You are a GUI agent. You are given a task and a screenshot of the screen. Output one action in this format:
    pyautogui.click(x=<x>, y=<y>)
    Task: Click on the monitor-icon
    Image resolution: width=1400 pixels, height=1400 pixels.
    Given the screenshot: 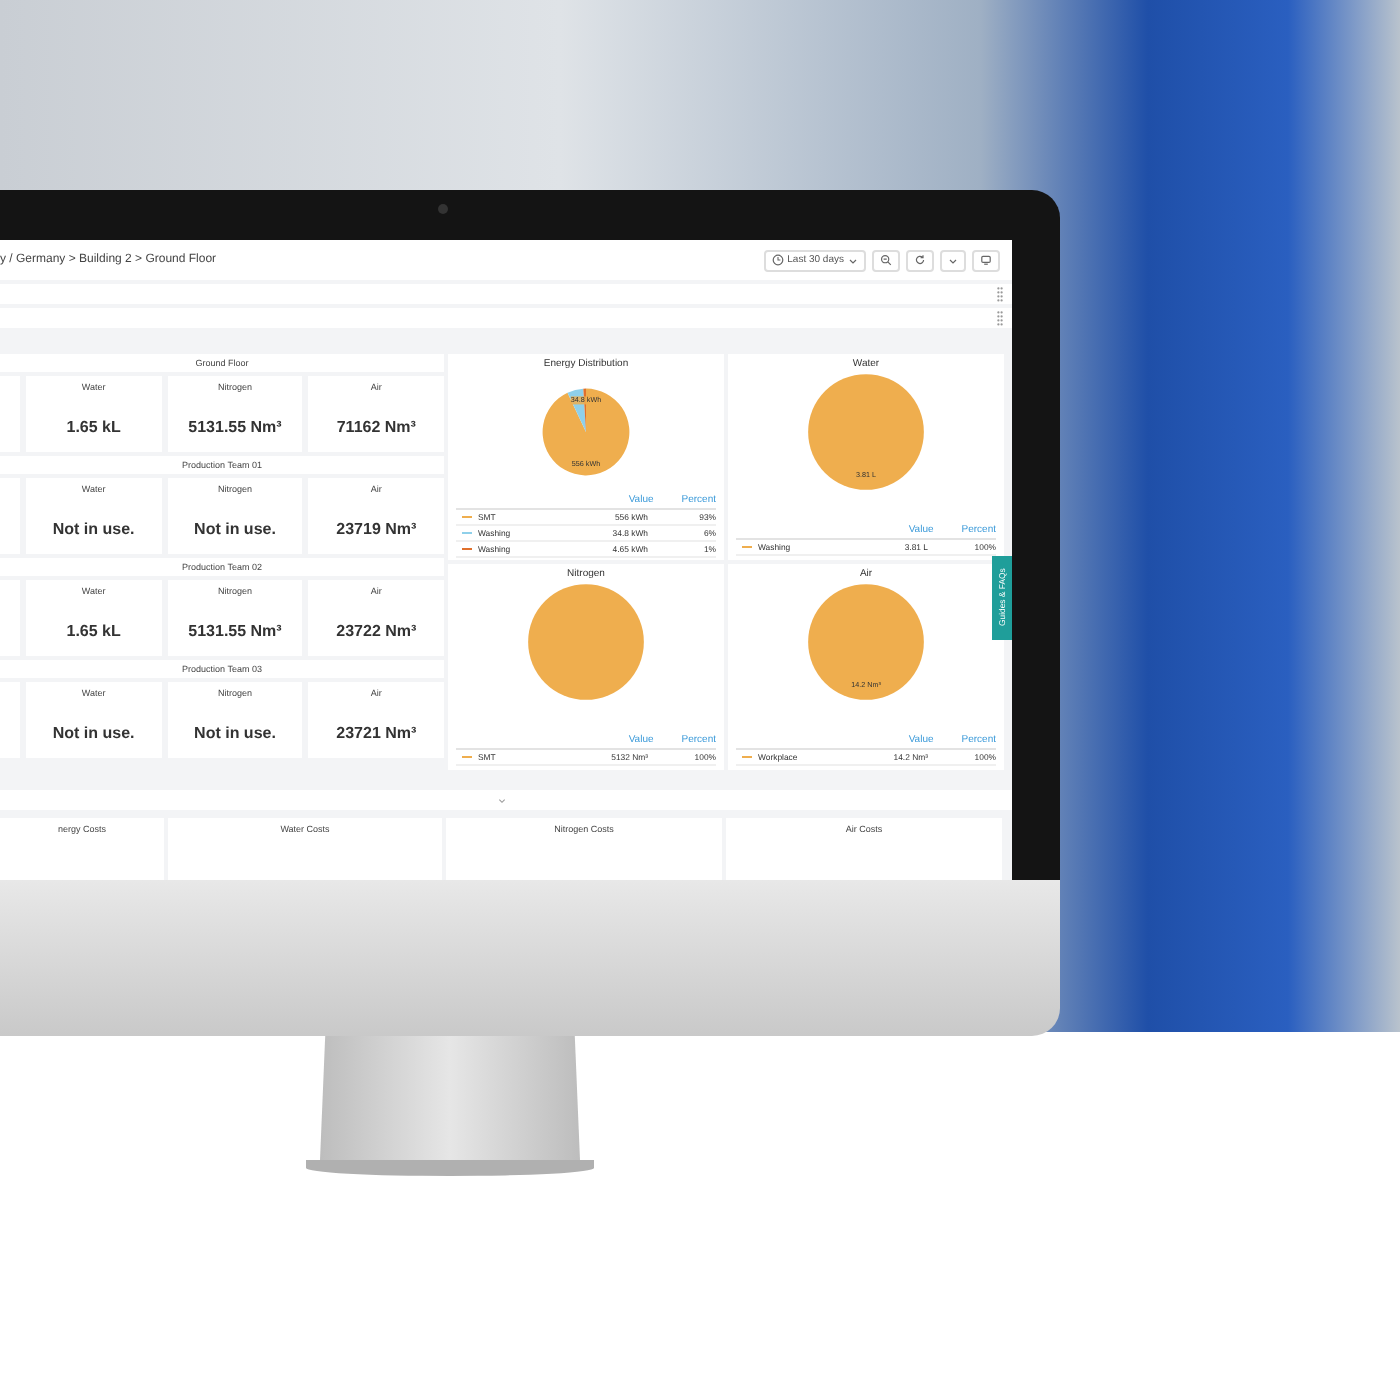 What is the action you would take?
    pyautogui.click(x=986, y=260)
    